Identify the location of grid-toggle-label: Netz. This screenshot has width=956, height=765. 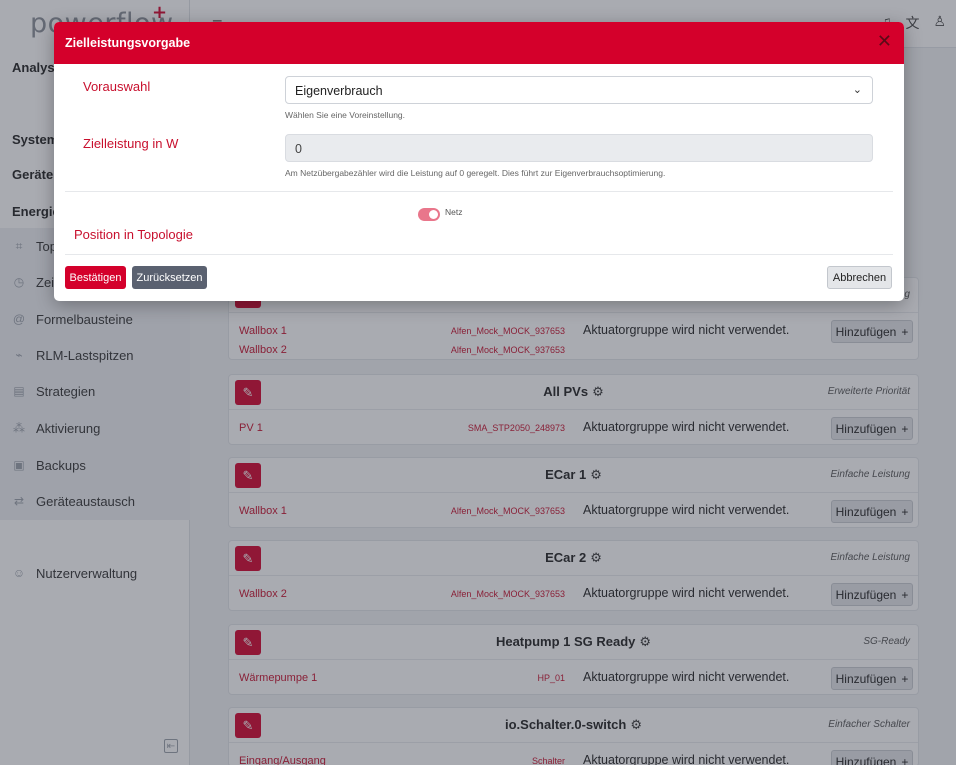
(454, 212).